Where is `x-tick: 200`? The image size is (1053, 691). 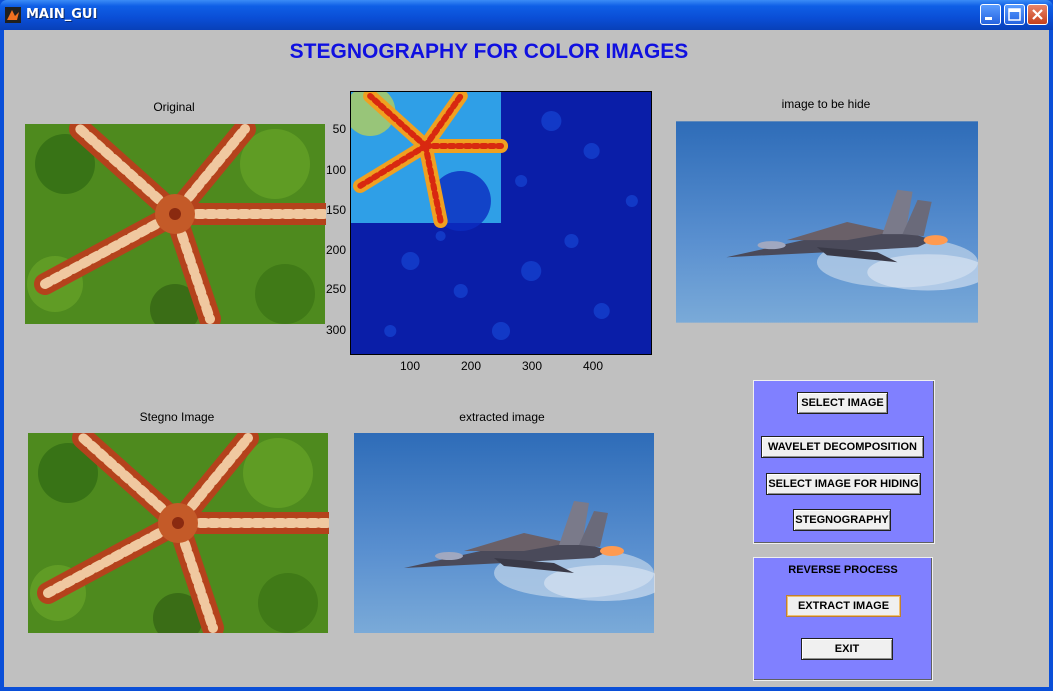
x-tick: 200 is located at coordinates (471, 366).